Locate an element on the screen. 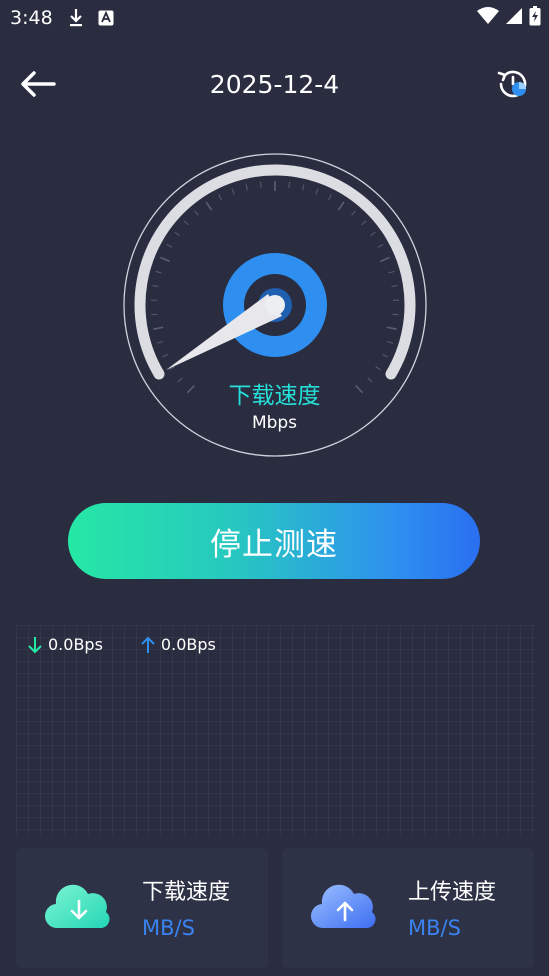  speed-readouts: 0.0Bps 0.0Bps is located at coordinates (122, 644).